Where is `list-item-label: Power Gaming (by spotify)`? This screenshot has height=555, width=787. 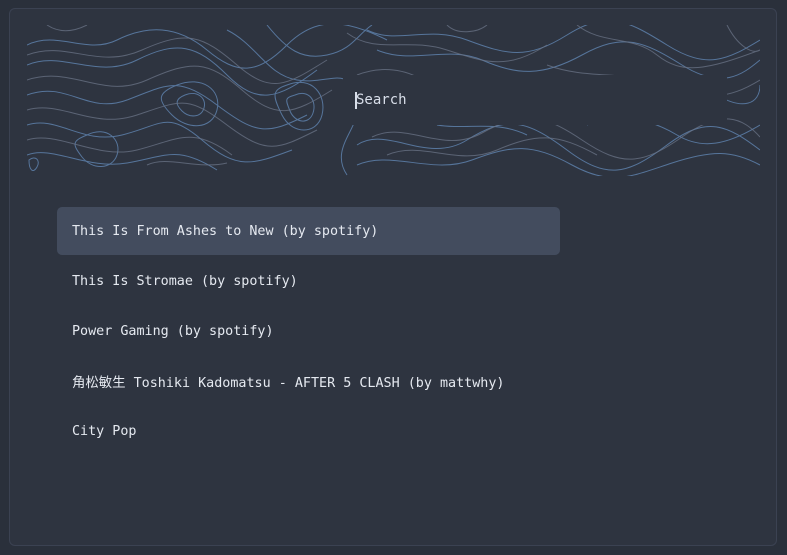
list-item-label: Power Gaming (by spotify) is located at coordinates (173, 331).